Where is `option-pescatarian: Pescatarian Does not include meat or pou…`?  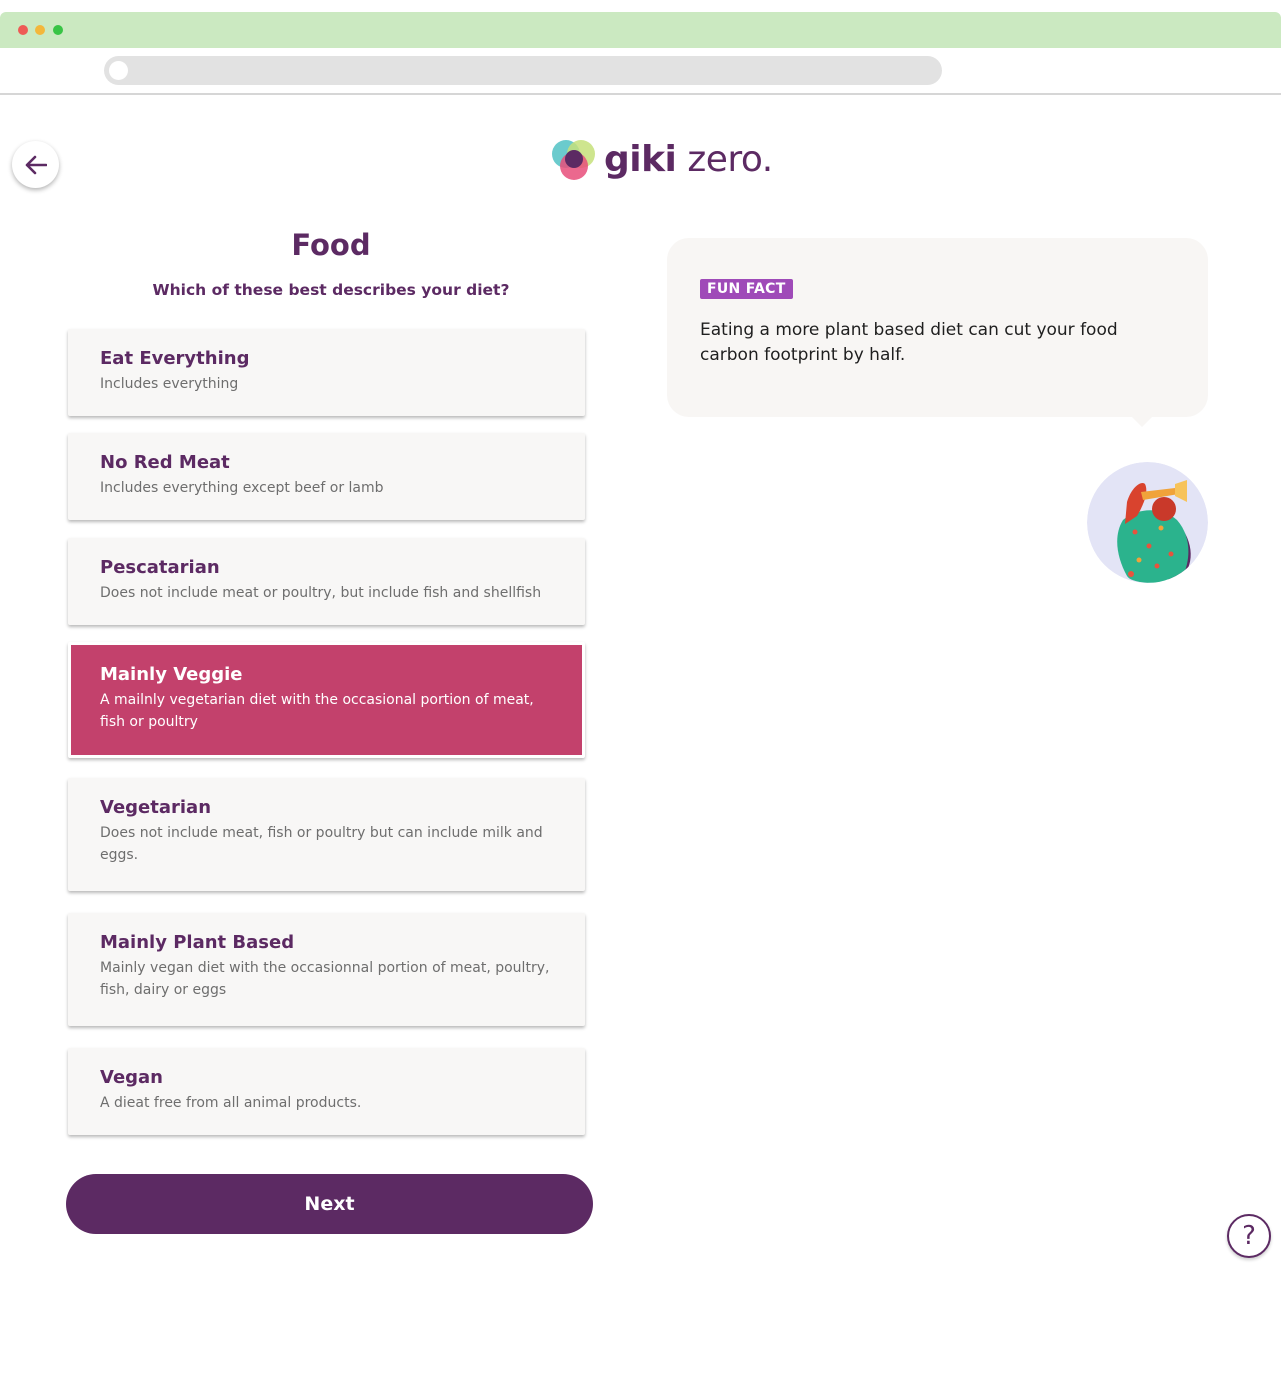
option-pescatarian: Pescatarian Does not include meat or pou… is located at coordinates (326, 581).